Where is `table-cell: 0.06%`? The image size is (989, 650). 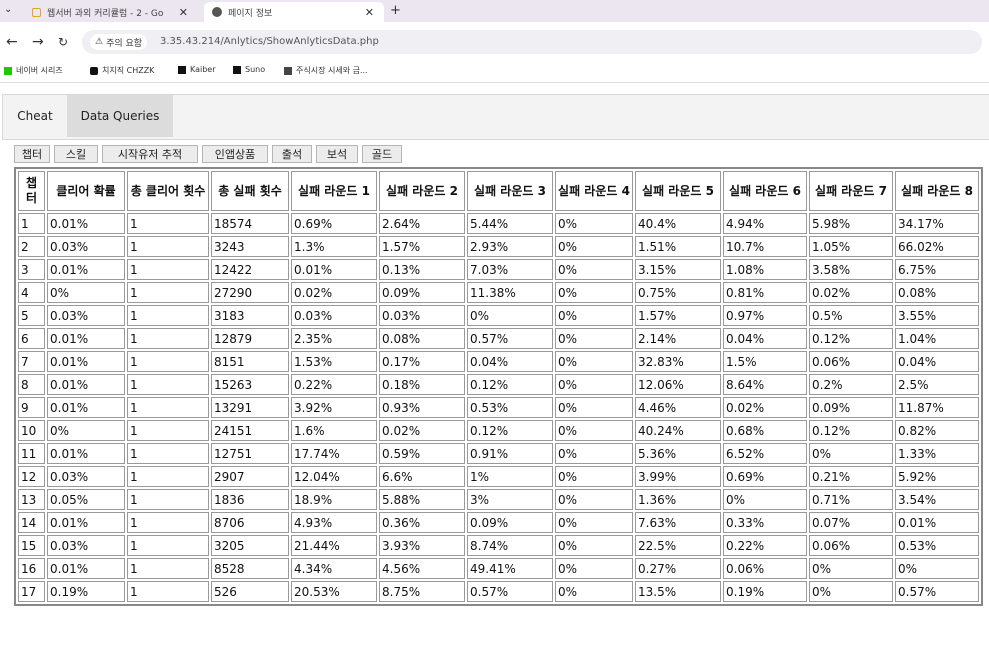 table-cell: 0.06% is located at coordinates (851, 545).